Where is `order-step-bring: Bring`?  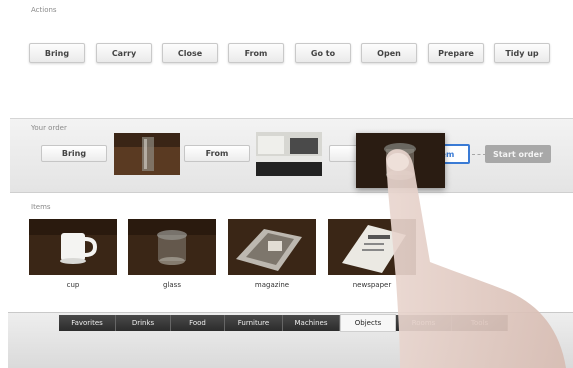
order-step-bring: Bring is located at coordinates (74, 153).